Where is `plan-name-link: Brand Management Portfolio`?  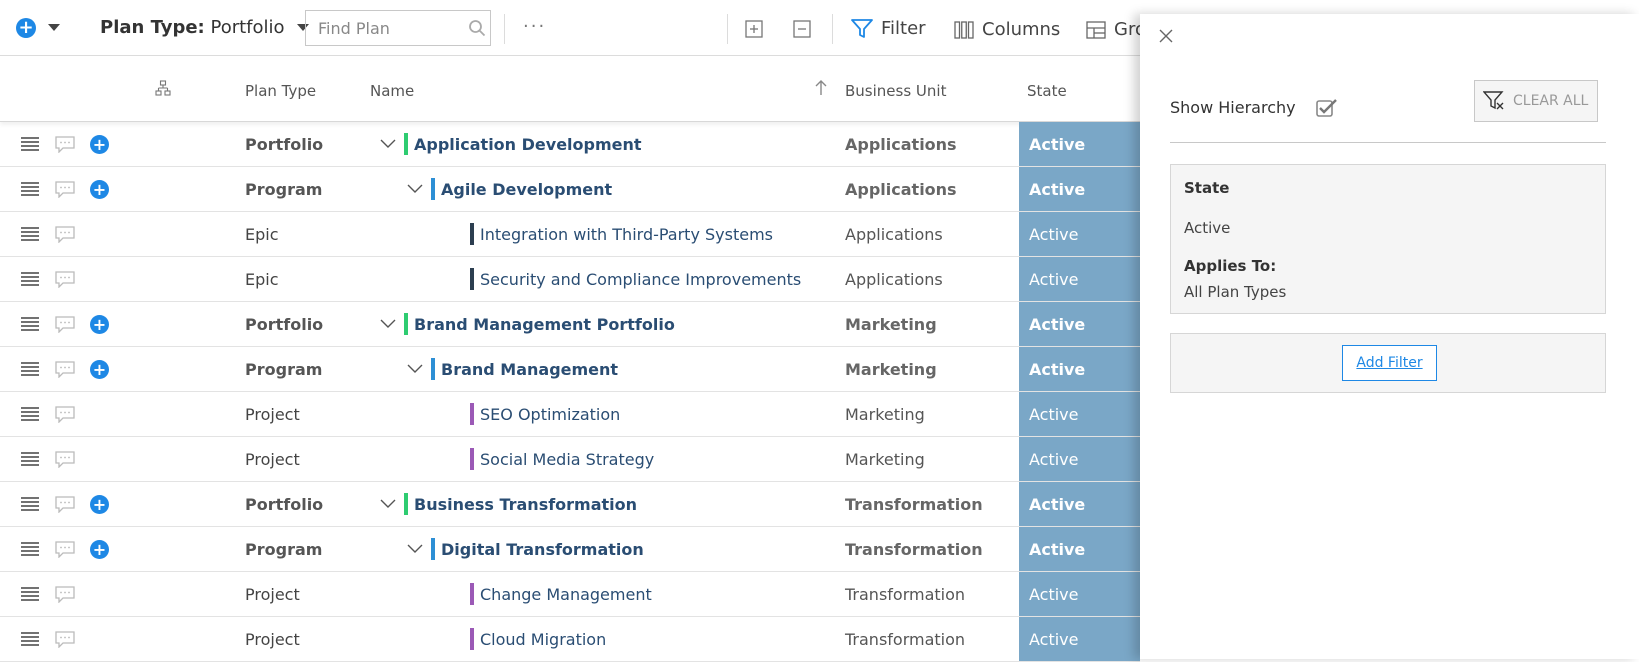 plan-name-link: Brand Management Portfolio is located at coordinates (544, 324).